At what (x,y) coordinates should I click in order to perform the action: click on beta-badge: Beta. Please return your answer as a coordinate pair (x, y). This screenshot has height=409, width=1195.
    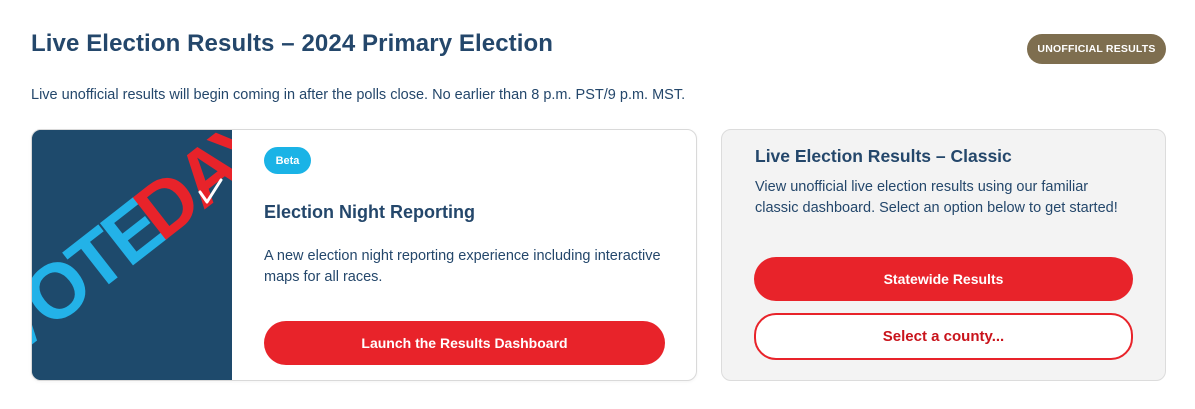
    Looking at the image, I should click on (287, 160).